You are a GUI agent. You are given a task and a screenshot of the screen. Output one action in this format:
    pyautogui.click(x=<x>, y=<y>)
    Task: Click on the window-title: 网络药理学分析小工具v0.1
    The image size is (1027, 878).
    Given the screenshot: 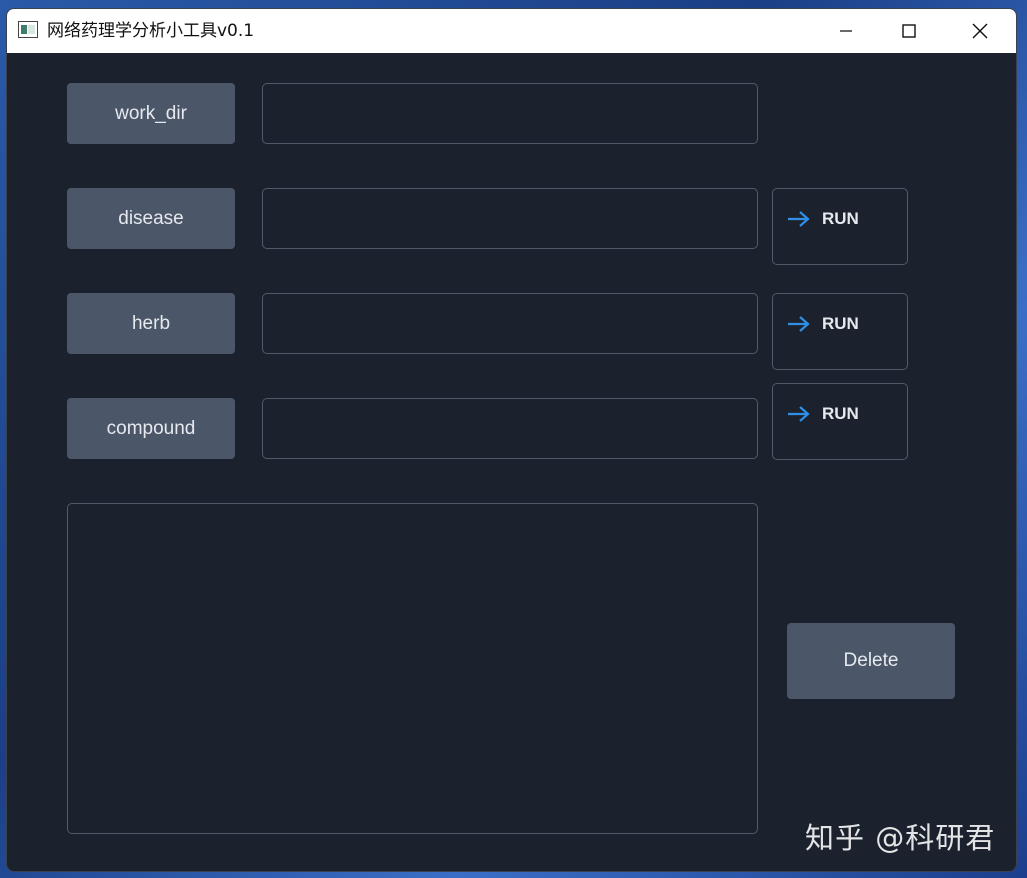 What is the action you would take?
    pyautogui.click(x=151, y=31)
    